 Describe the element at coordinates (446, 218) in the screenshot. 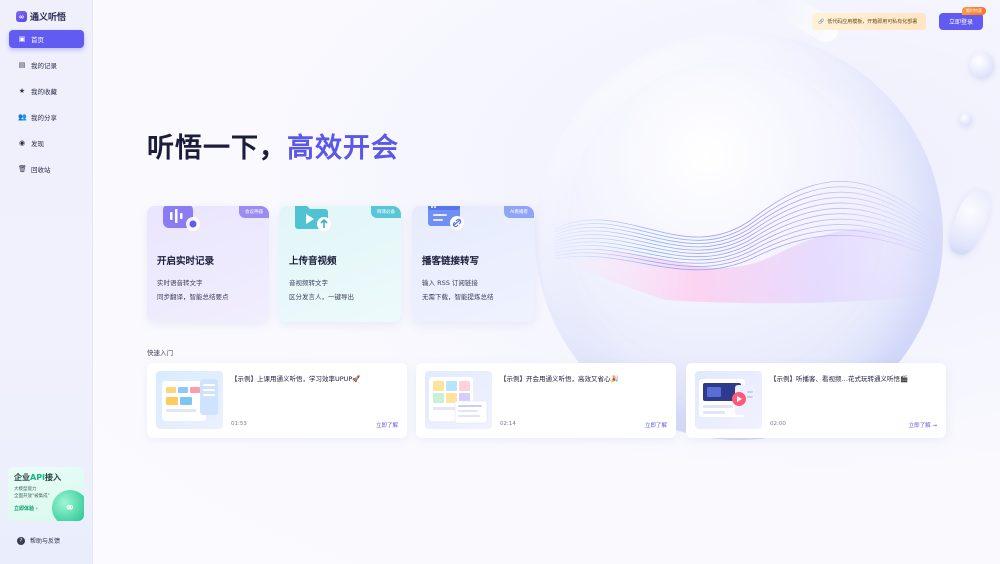

I see `podcast-link-icon` at that location.